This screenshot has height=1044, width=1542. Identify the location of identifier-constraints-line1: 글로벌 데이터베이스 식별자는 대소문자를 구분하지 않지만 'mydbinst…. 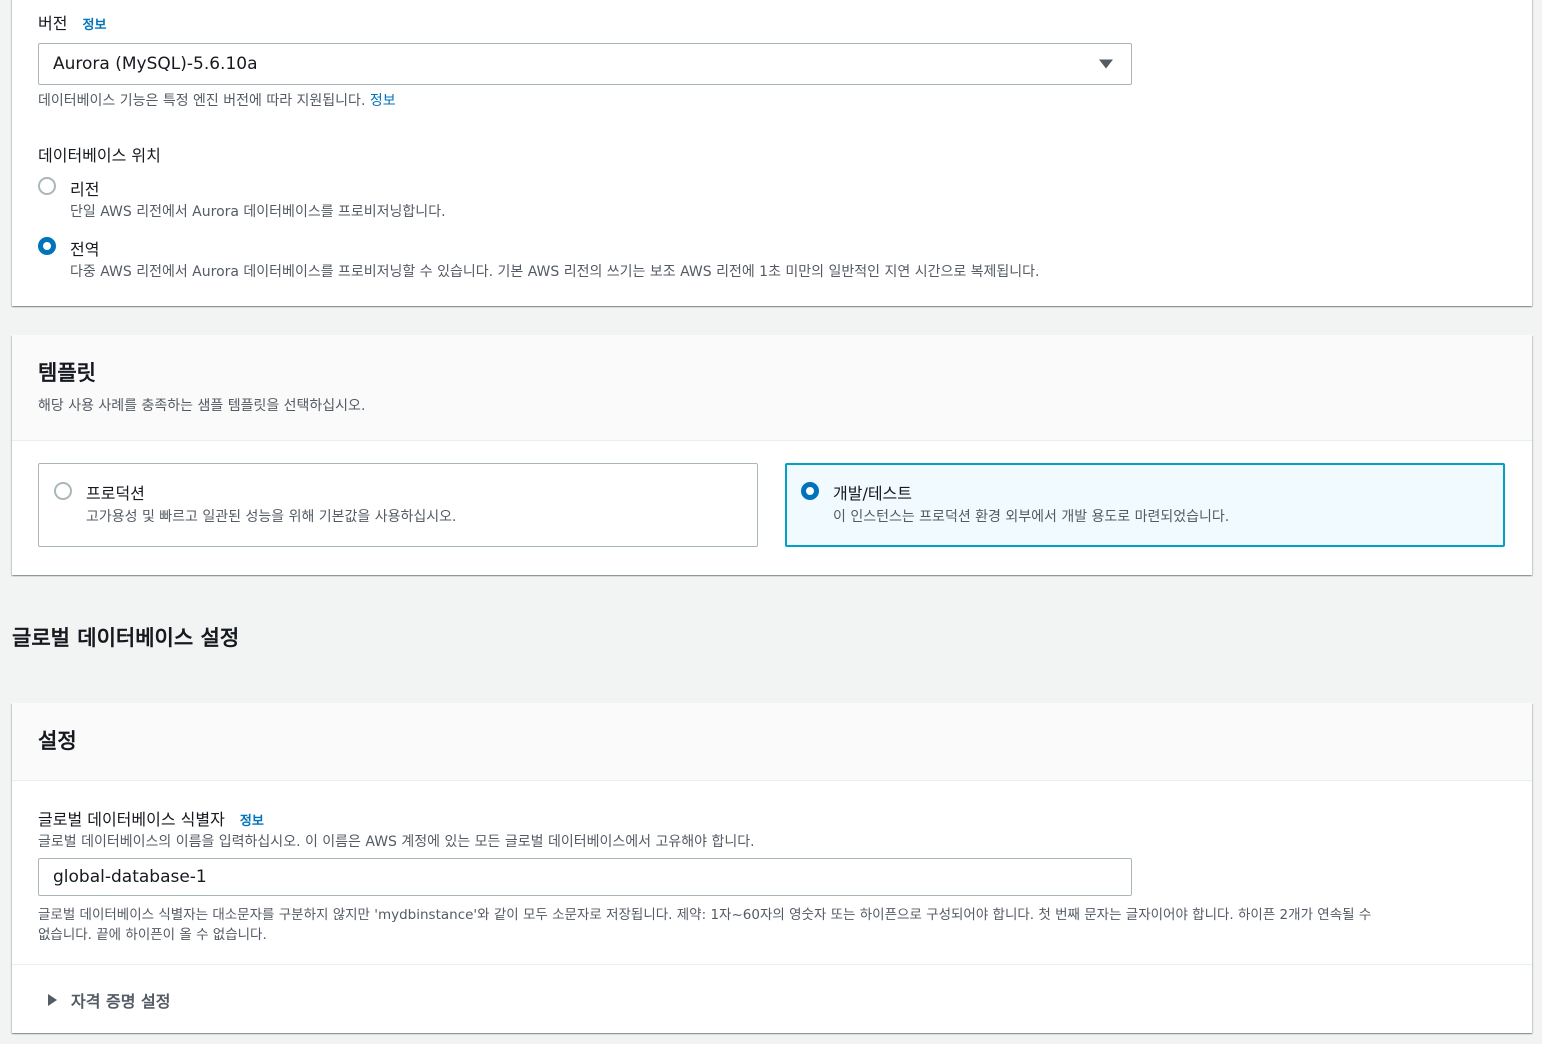
(705, 915).